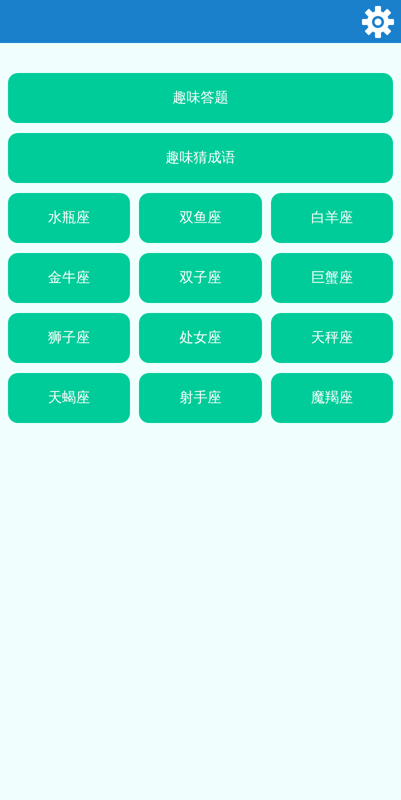 The image size is (401, 800). I want to click on menu-button: 天秤座, so click(331, 338).